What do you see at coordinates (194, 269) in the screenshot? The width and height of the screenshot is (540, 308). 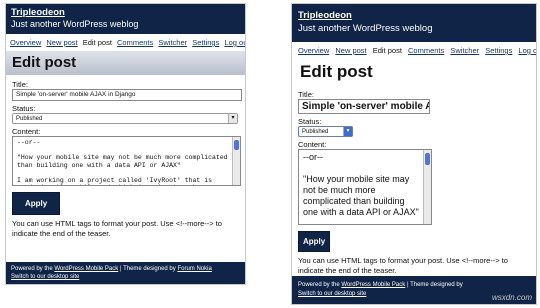 I see `forum-nokia-link: Forum Nokia` at bounding box center [194, 269].